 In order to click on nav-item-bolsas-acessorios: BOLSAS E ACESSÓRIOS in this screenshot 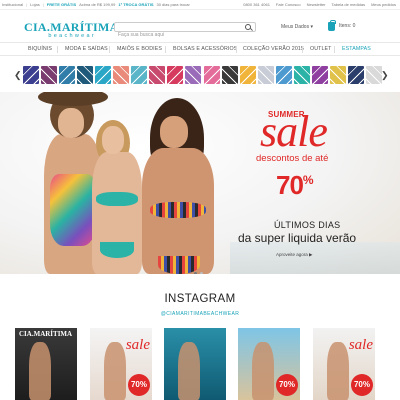, I will do `click(205, 49)`.